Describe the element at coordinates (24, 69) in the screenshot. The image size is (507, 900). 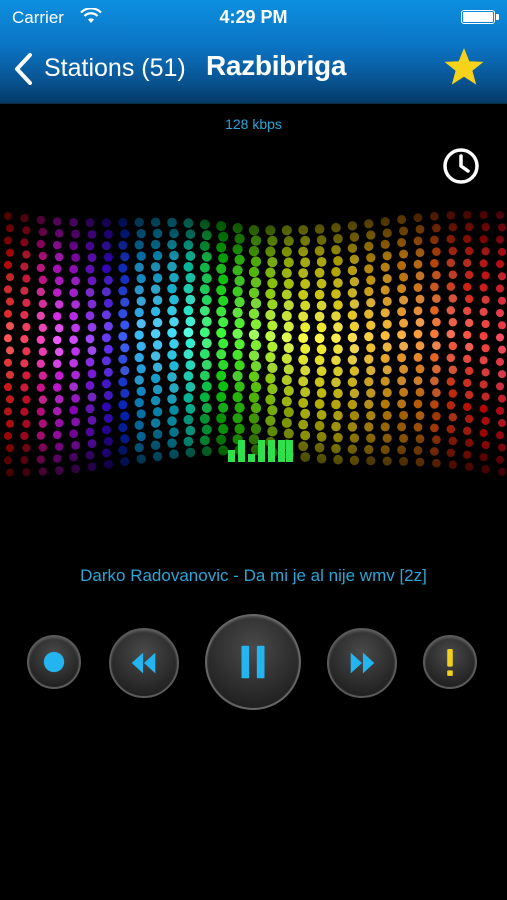
I see `chevron-left-icon` at that location.